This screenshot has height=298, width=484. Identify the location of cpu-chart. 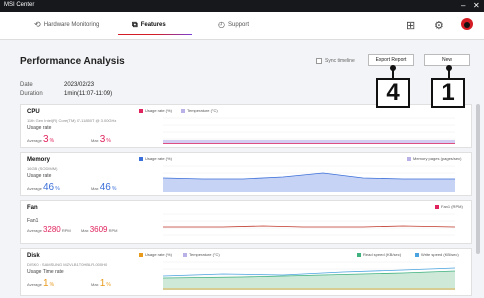
(309, 130).